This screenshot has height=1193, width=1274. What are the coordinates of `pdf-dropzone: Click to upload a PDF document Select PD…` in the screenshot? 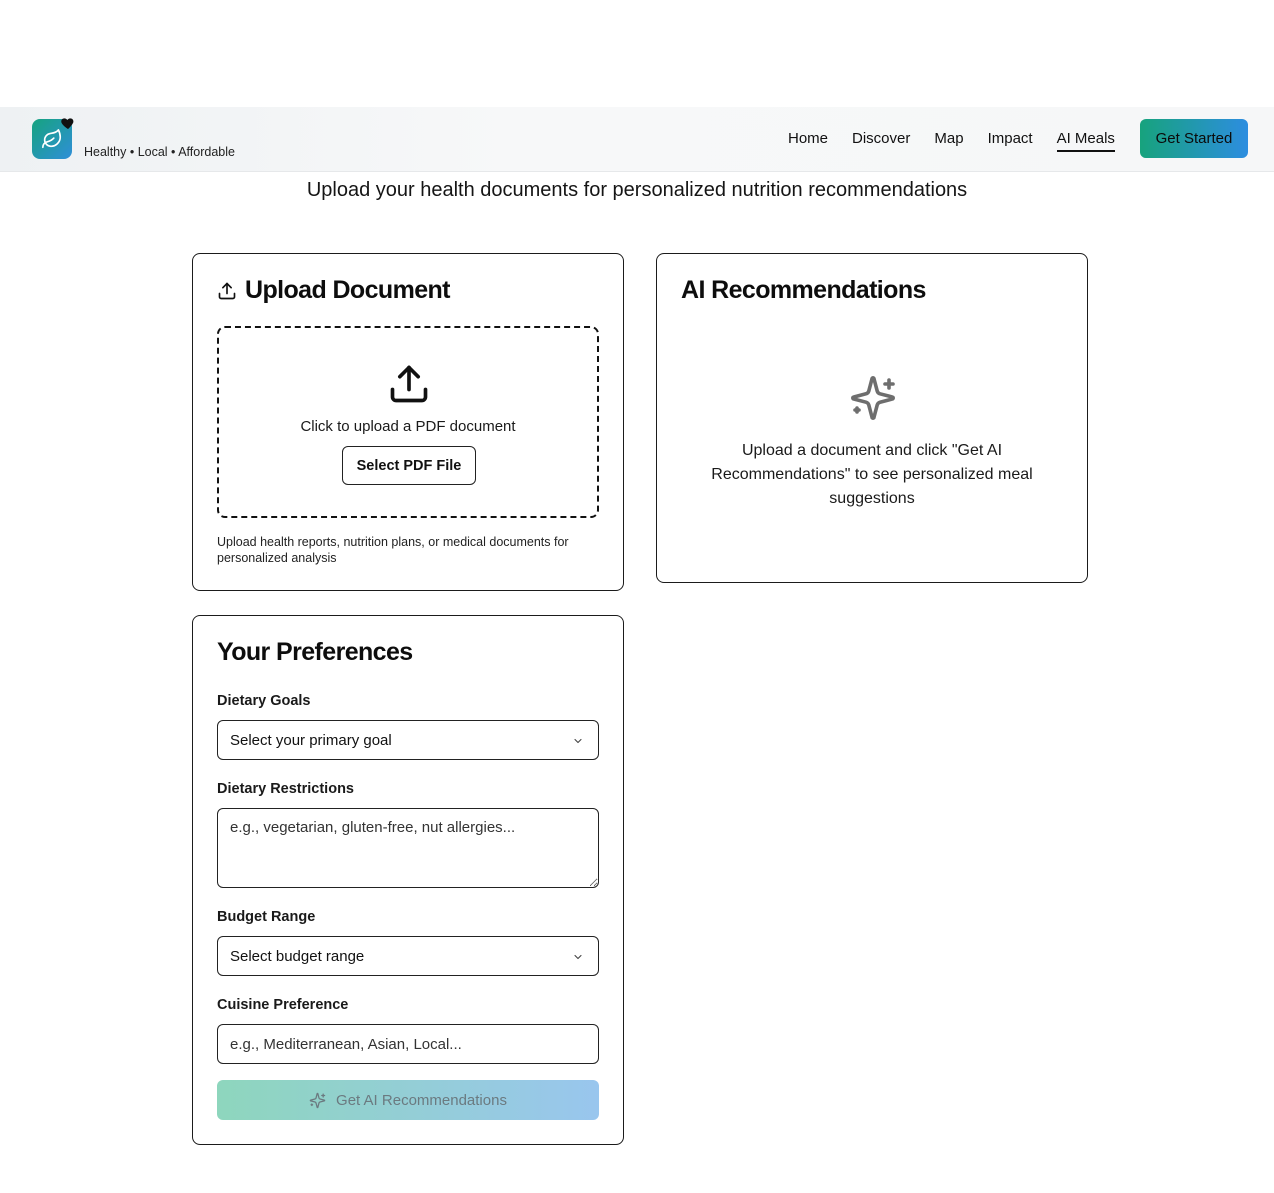 It's located at (408, 422).